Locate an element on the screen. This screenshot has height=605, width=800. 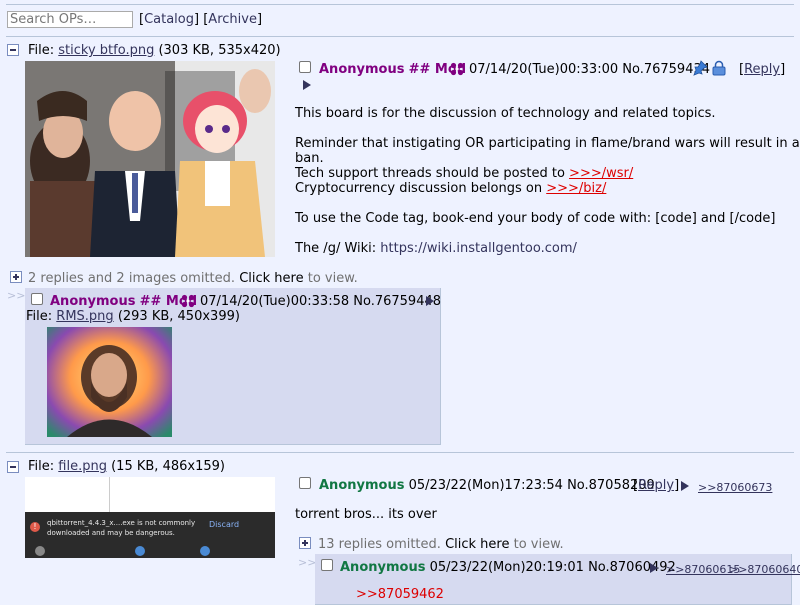
reply-datetime: 07/14/20(Tue)00:33:58 is located at coordinates (275, 301).